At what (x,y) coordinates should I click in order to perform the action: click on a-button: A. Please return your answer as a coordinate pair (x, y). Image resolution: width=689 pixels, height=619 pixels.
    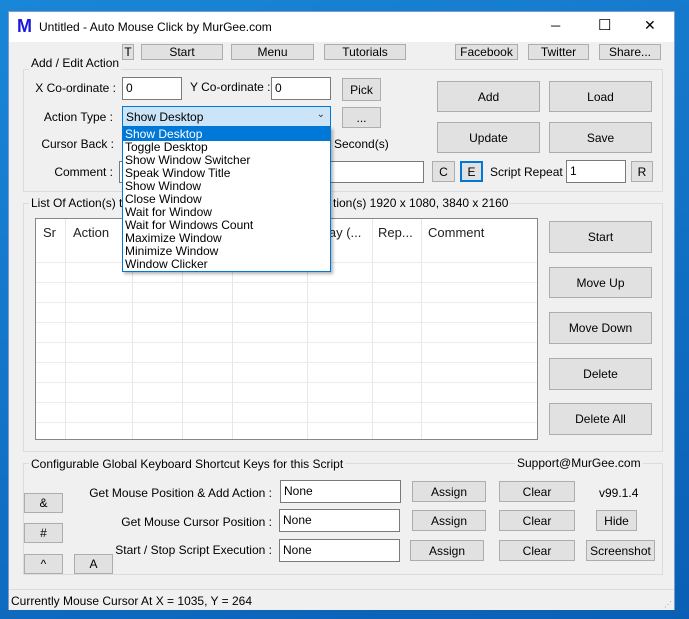
    Looking at the image, I should click on (93, 564).